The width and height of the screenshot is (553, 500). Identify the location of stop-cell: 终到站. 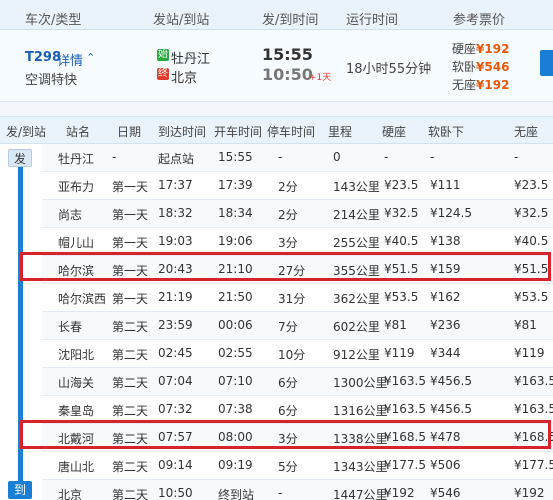
(236, 494).